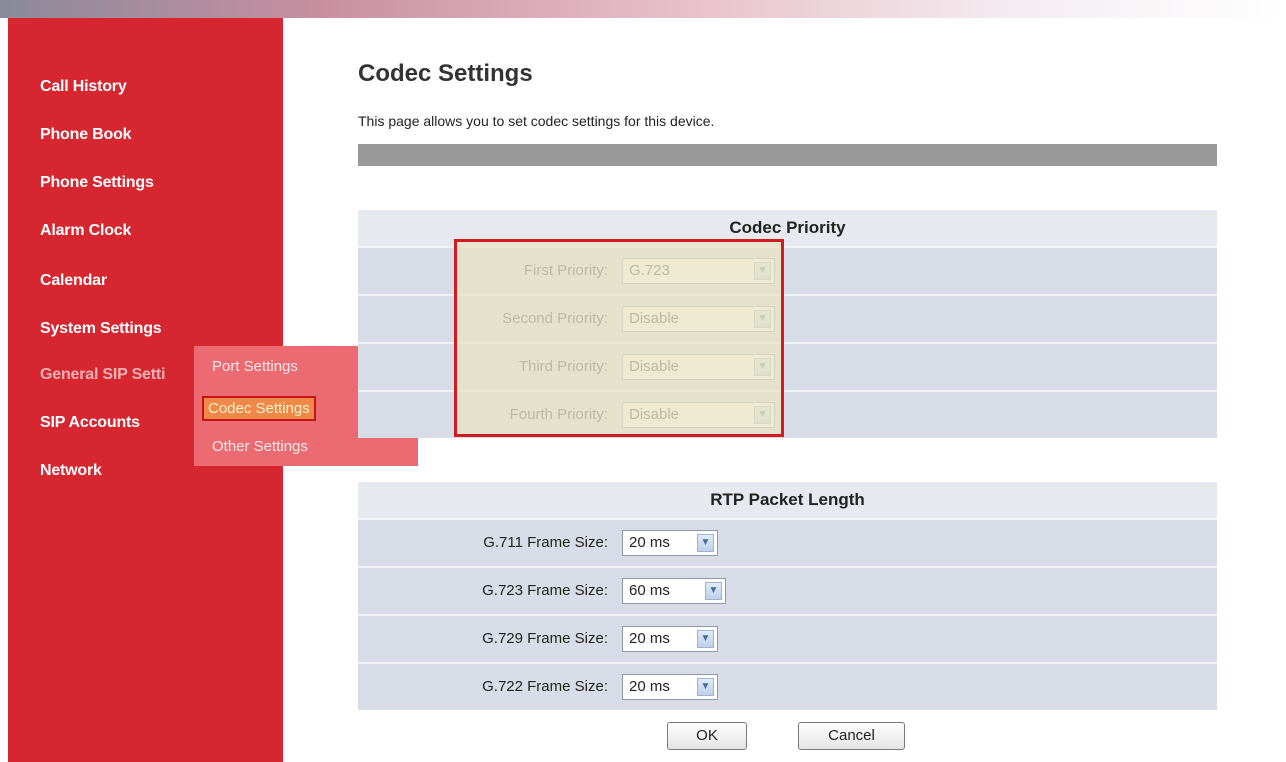 The height and width of the screenshot is (762, 1286). I want to click on codec-priority-row: Fourth Priority: Disable ▼, so click(787, 414).